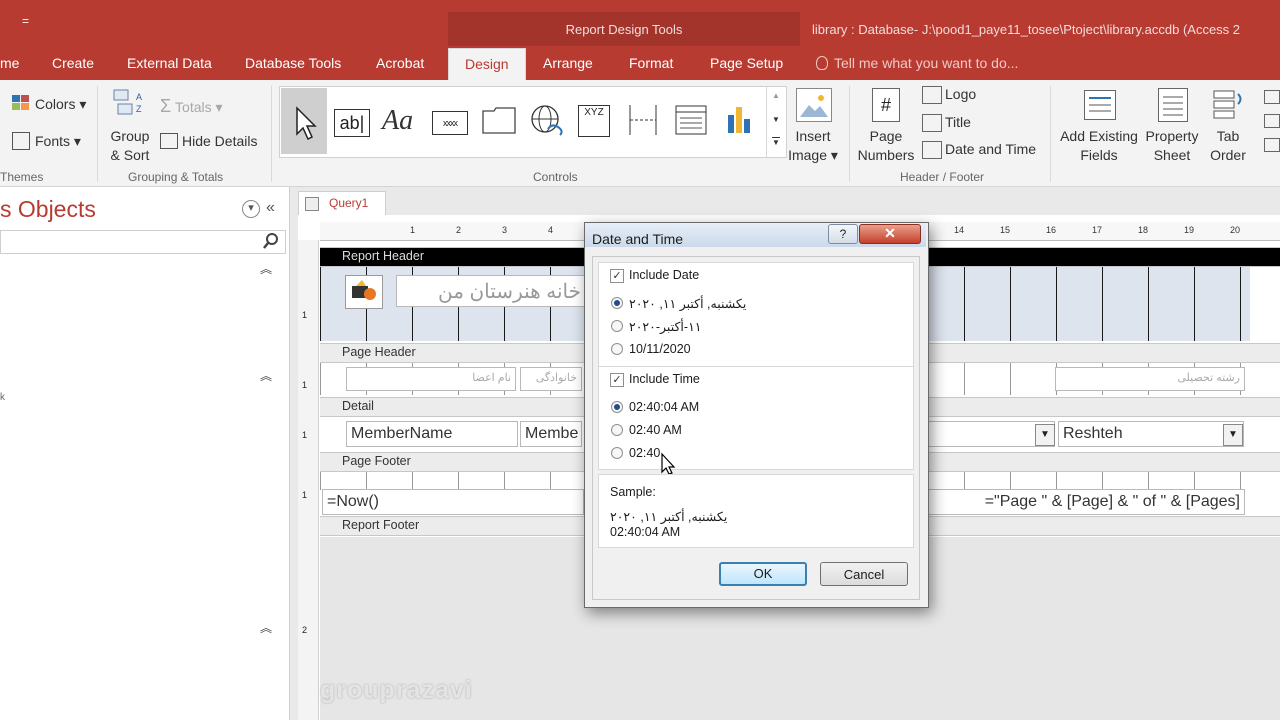 The image size is (1280, 720). What do you see at coordinates (813, 146) in the screenshot?
I see `insert-image-button: Insert Image ▾` at bounding box center [813, 146].